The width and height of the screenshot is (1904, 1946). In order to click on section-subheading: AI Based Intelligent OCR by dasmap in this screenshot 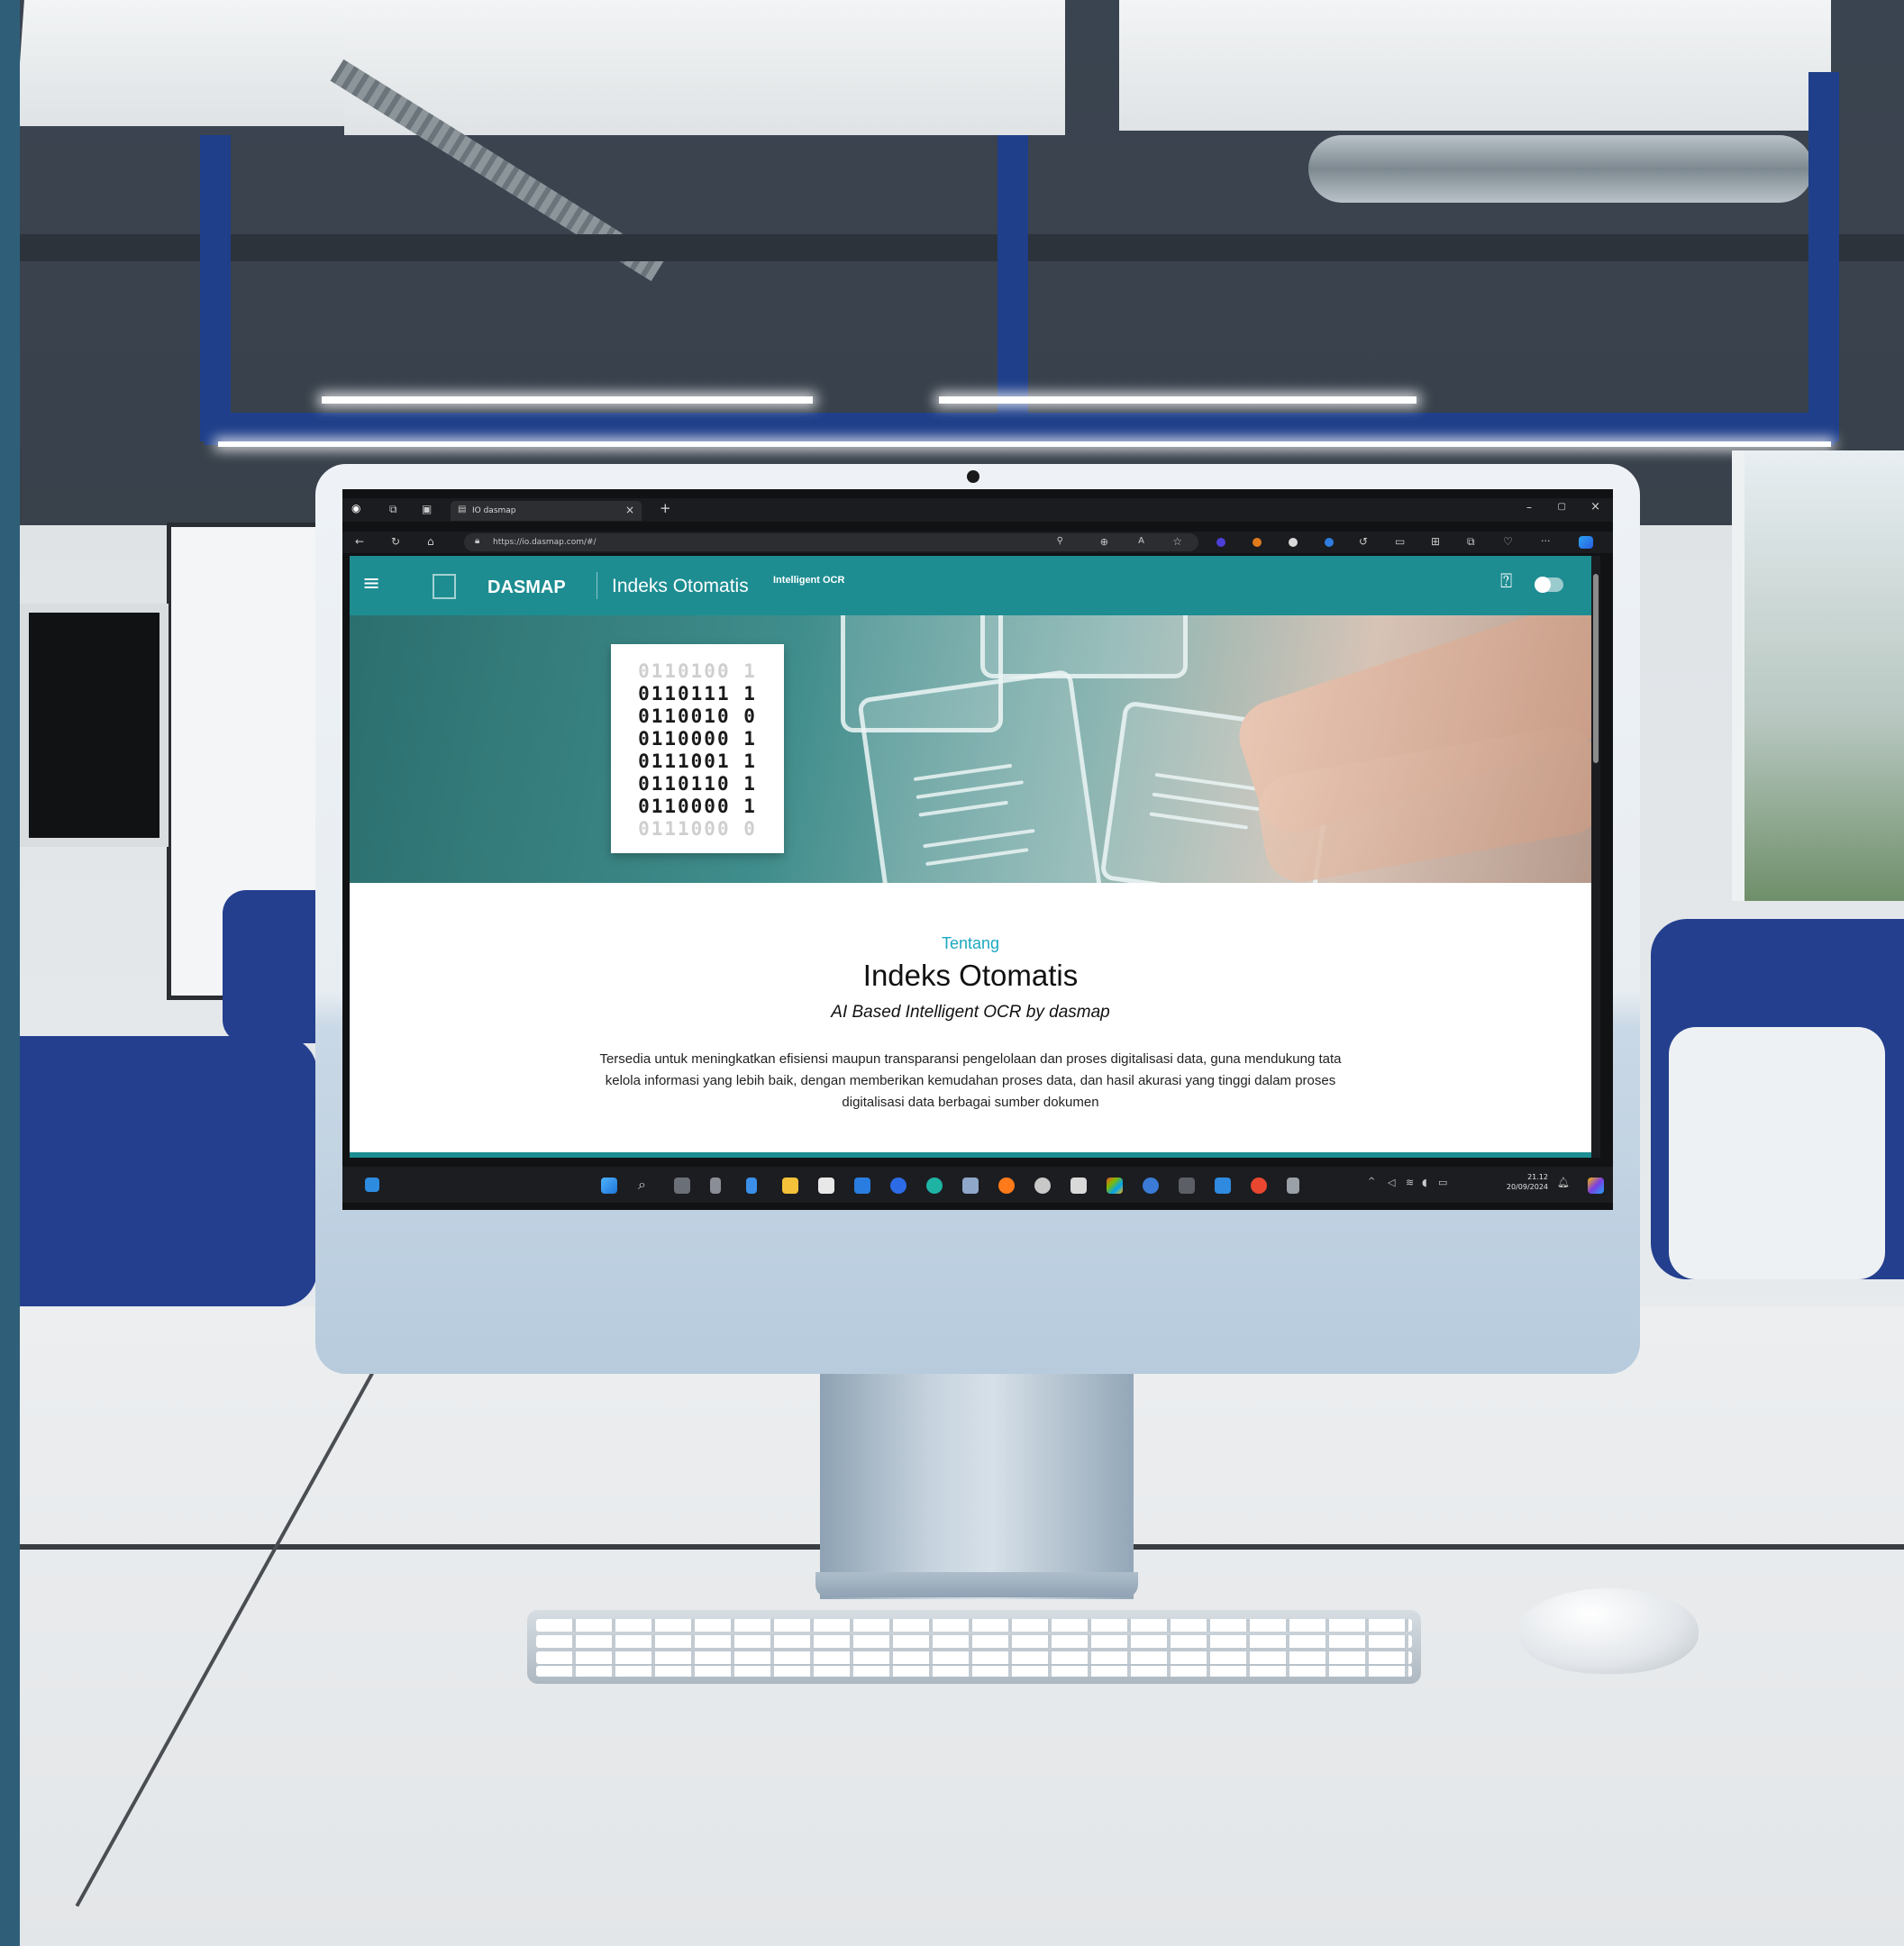, I will do `click(971, 1013)`.